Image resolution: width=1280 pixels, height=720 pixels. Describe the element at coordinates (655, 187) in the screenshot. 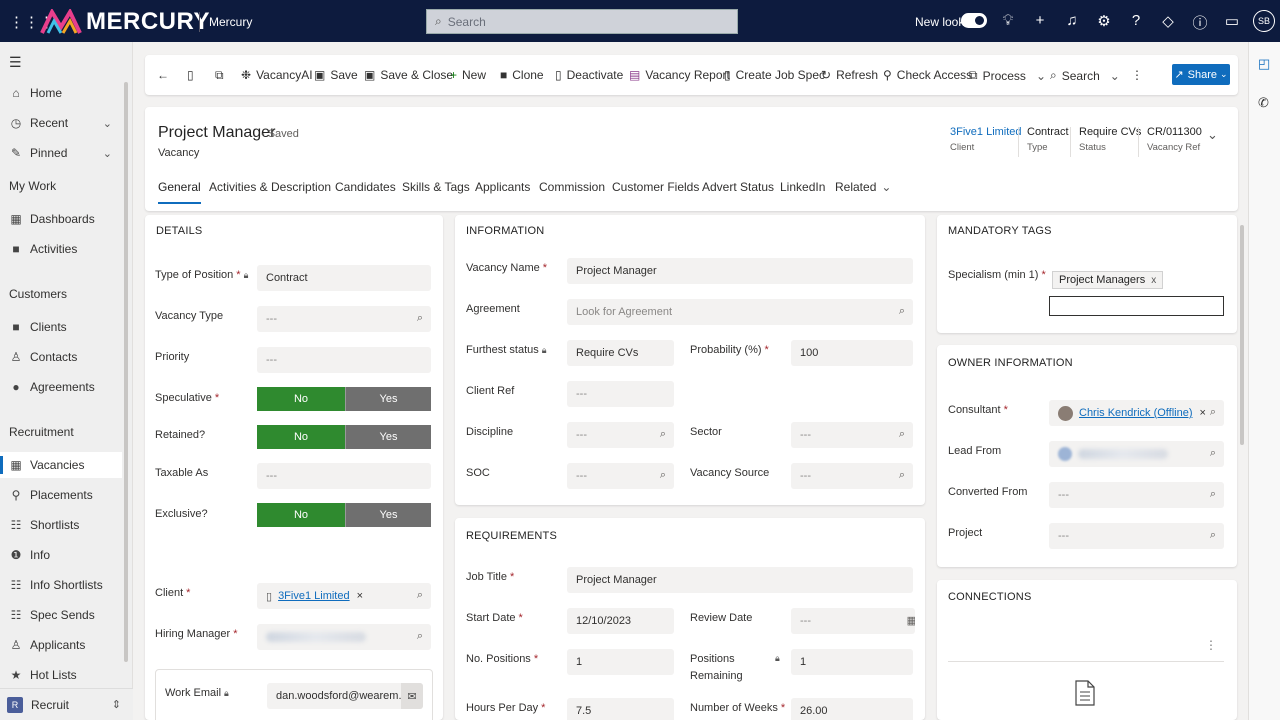

I see `tab-customer-fields: Customer Fields` at that location.